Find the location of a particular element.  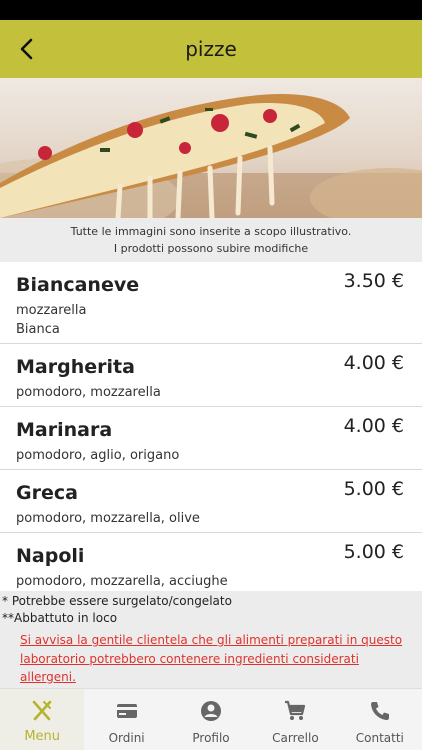

item-name: Greca is located at coordinates (47, 493).